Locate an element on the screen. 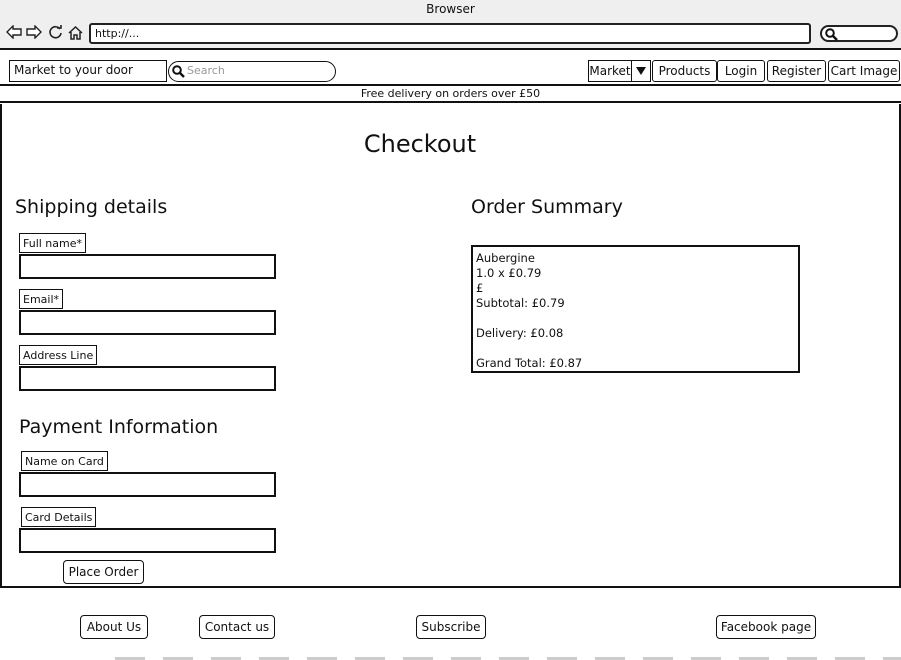  back-arrow-icon is located at coordinates (14, 32).